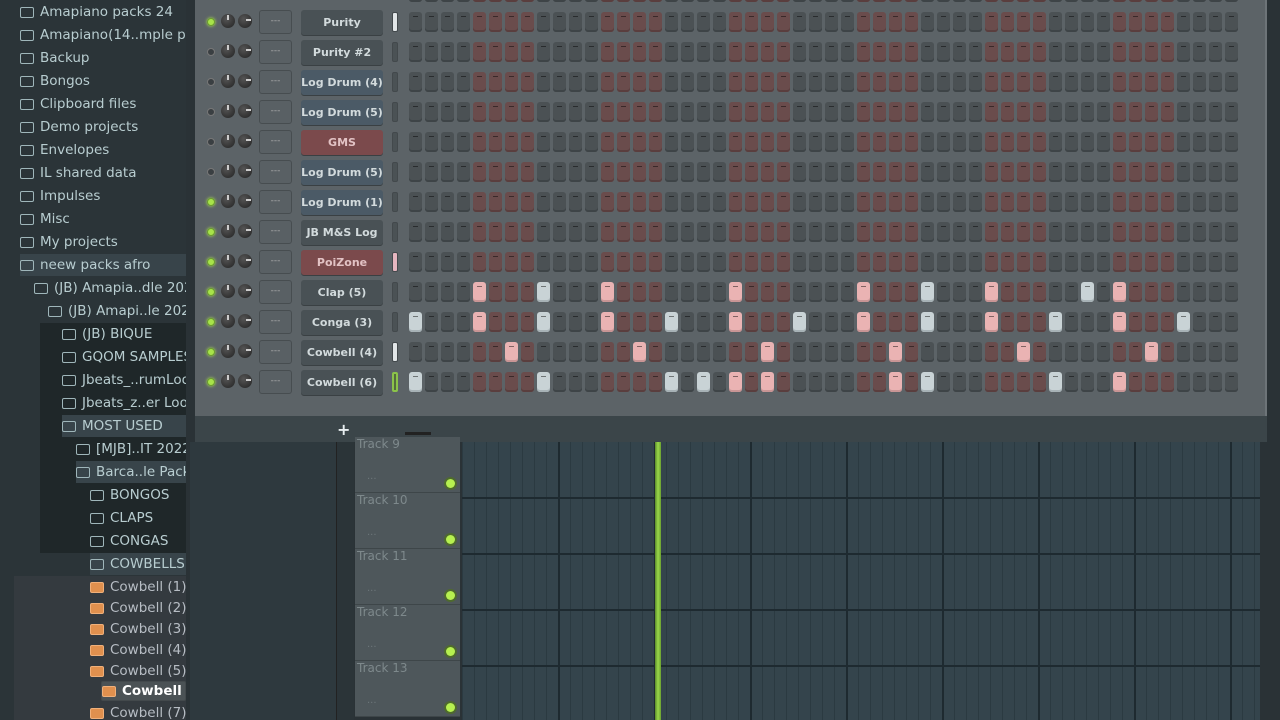 The width and height of the screenshot is (1280, 720). What do you see at coordinates (138, 495) in the screenshot?
I see `browser-folder-item: BONGOS` at bounding box center [138, 495].